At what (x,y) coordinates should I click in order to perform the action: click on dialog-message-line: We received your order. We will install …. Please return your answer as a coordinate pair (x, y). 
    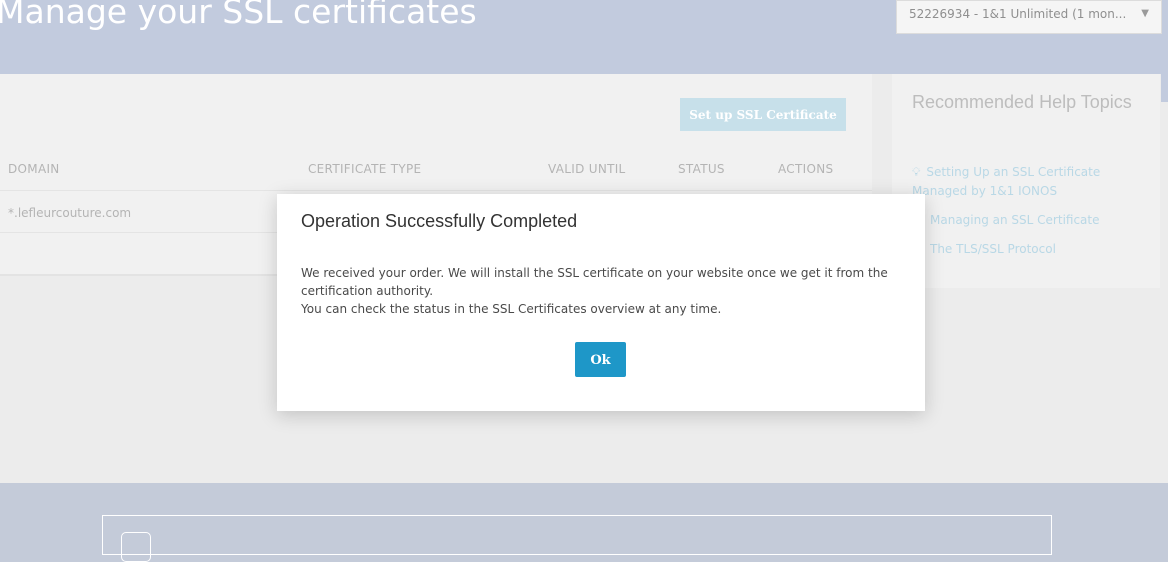
    Looking at the image, I should click on (594, 282).